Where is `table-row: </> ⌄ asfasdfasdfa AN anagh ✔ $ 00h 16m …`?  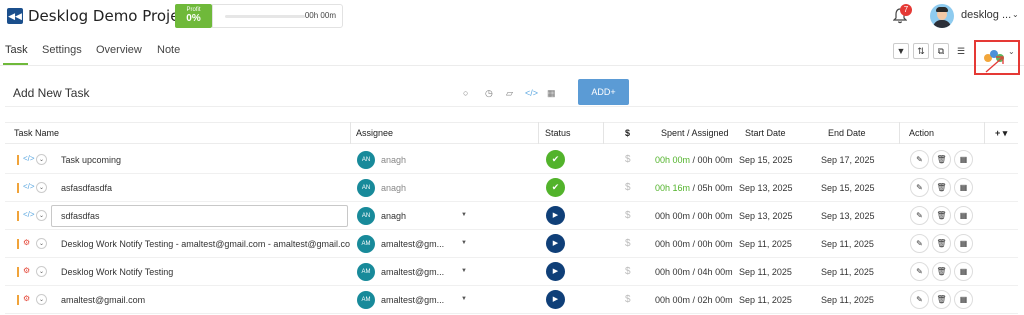
table-row: </> ⌄ asfasdfasdfa AN anagh ✔ $ 00h 16m … is located at coordinates (511, 188).